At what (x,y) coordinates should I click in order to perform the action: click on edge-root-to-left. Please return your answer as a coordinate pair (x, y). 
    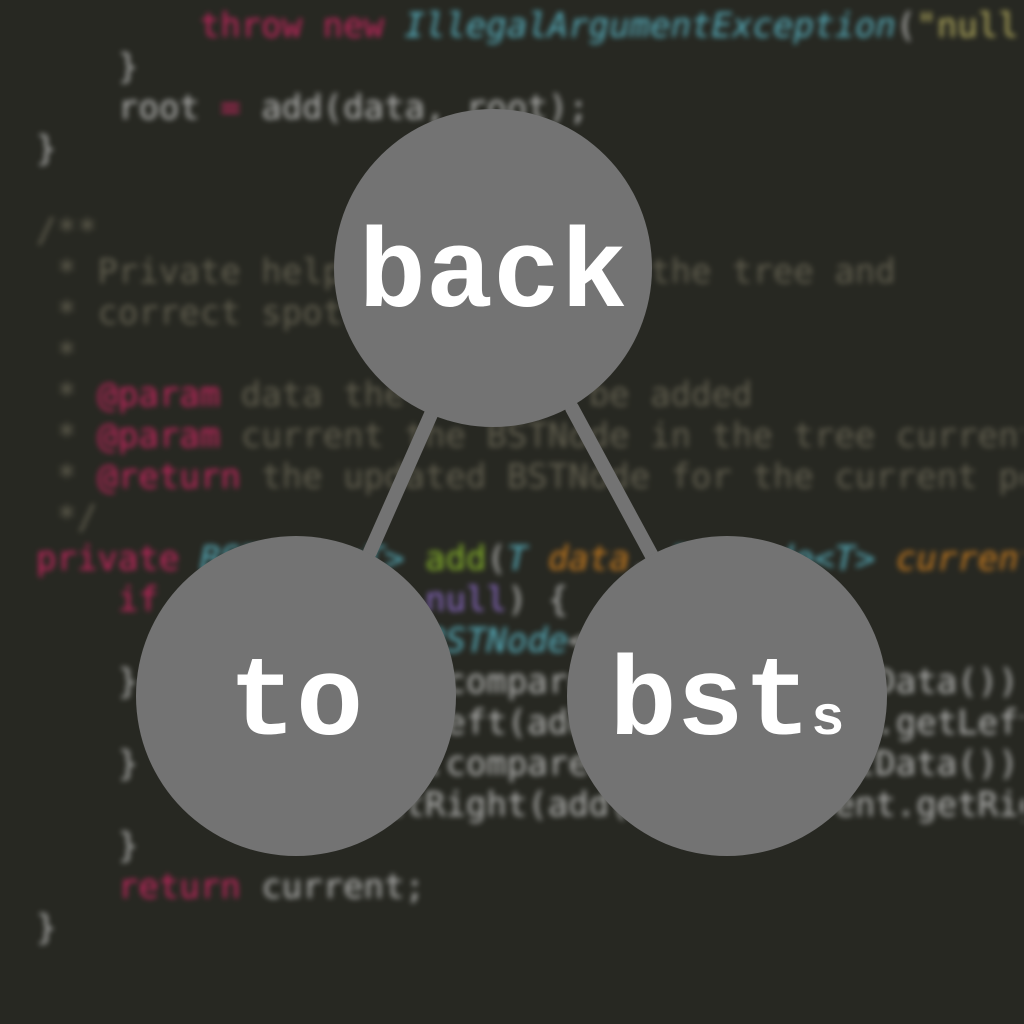
    Looking at the image, I should click on (401, 482).